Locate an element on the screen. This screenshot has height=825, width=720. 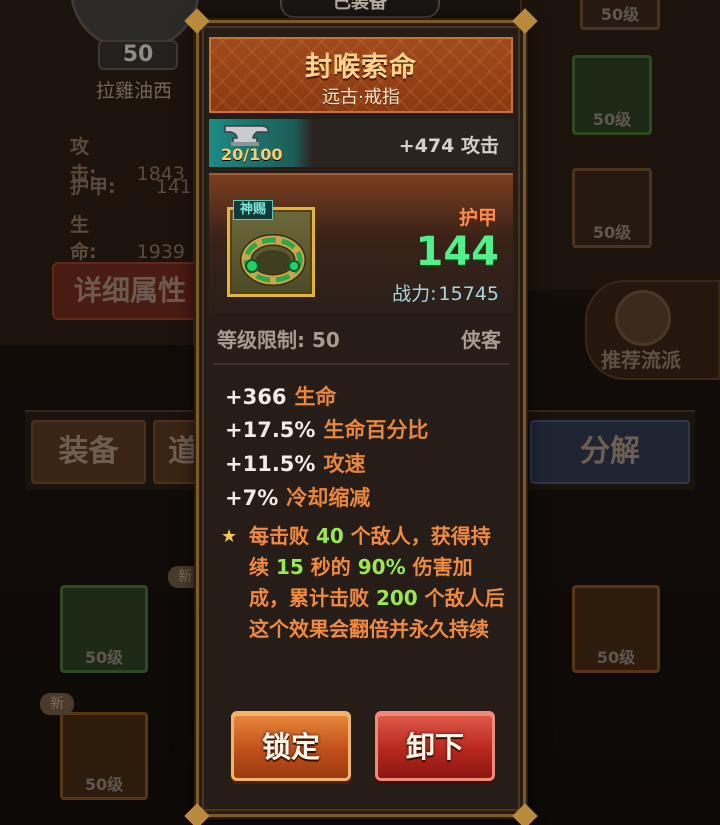
stat-line: +17.5% 生命百分比 is located at coordinates (327, 430).